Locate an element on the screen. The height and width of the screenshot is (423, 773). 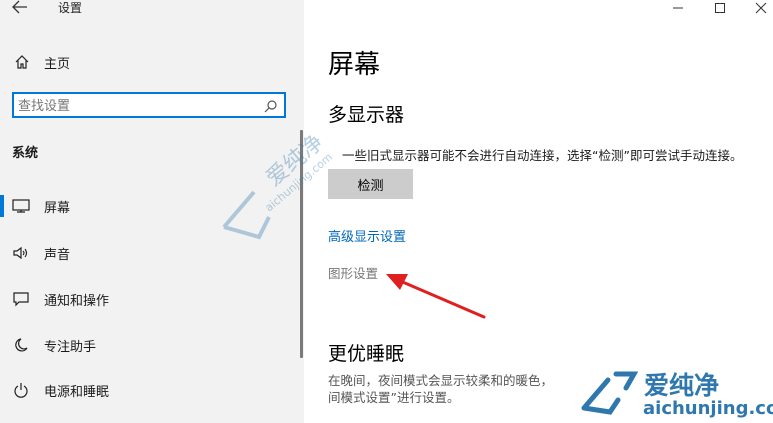
power-icon is located at coordinates (21, 390).